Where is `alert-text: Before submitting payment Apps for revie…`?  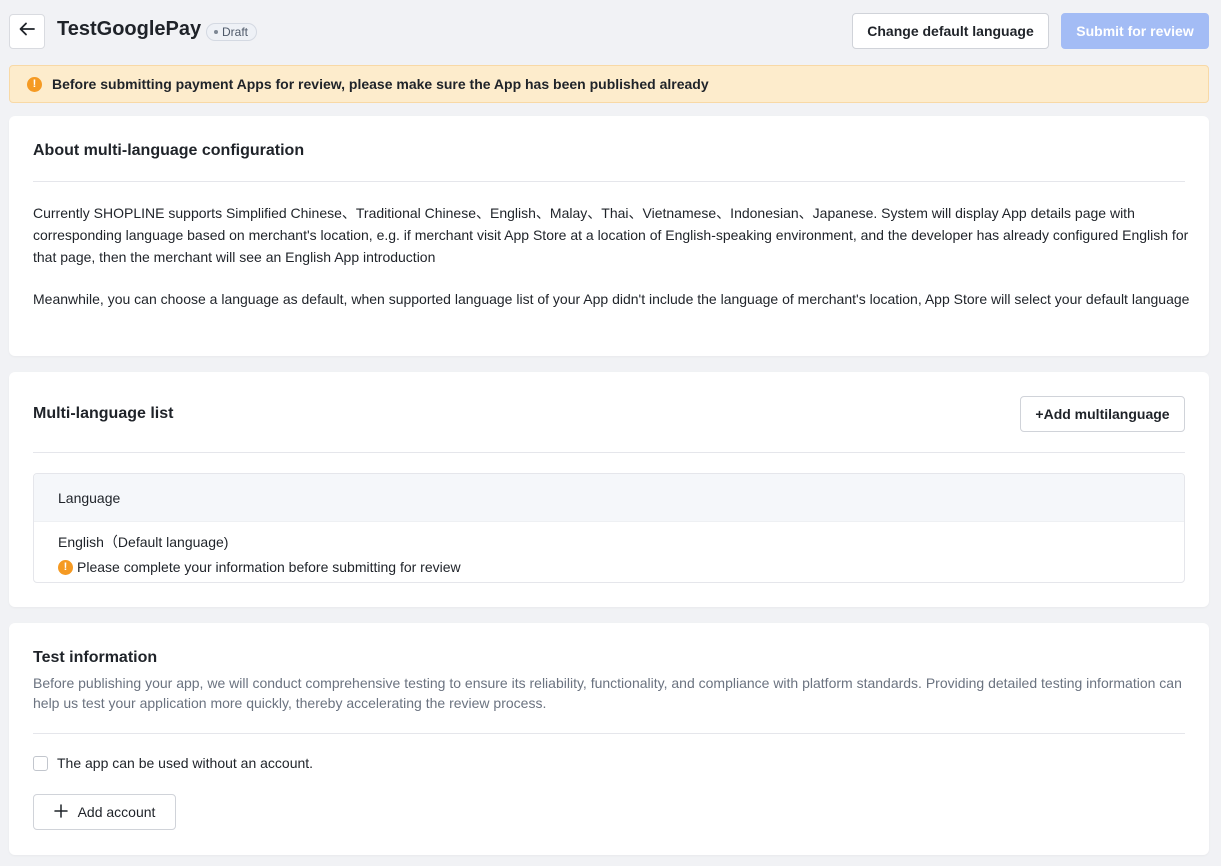
alert-text: Before submitting payment Apps for revie… is located at coordinates (380, 84).